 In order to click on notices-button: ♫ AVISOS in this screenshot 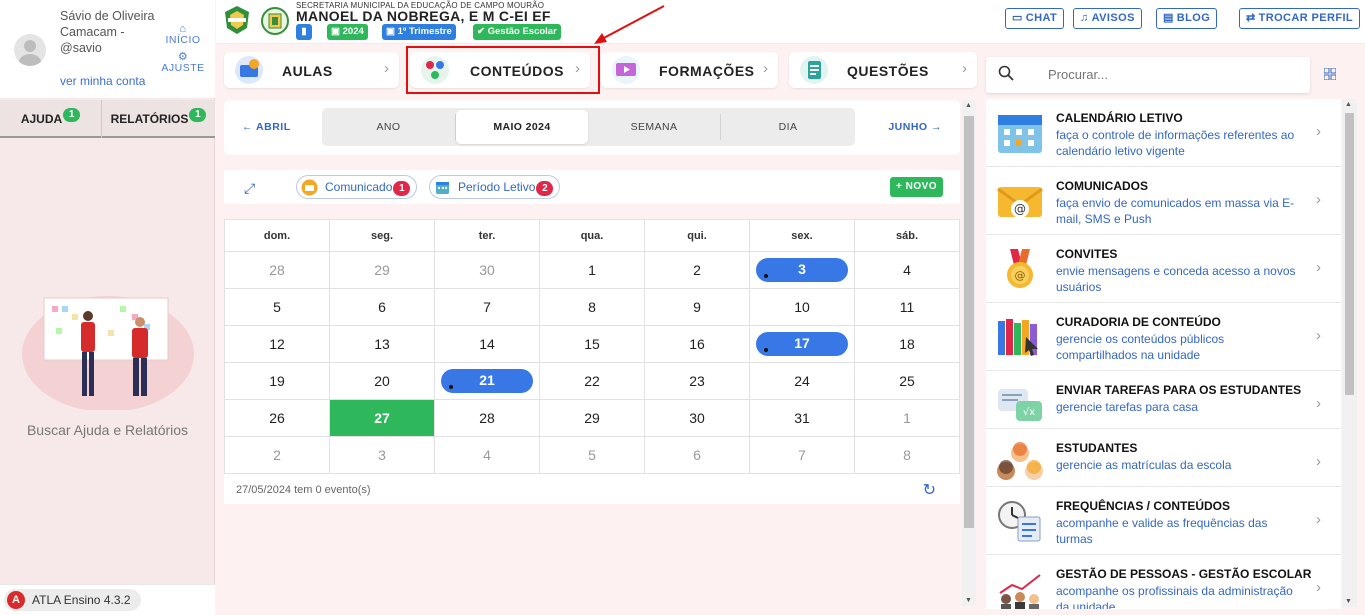, I will do `click(1107, 18)`.